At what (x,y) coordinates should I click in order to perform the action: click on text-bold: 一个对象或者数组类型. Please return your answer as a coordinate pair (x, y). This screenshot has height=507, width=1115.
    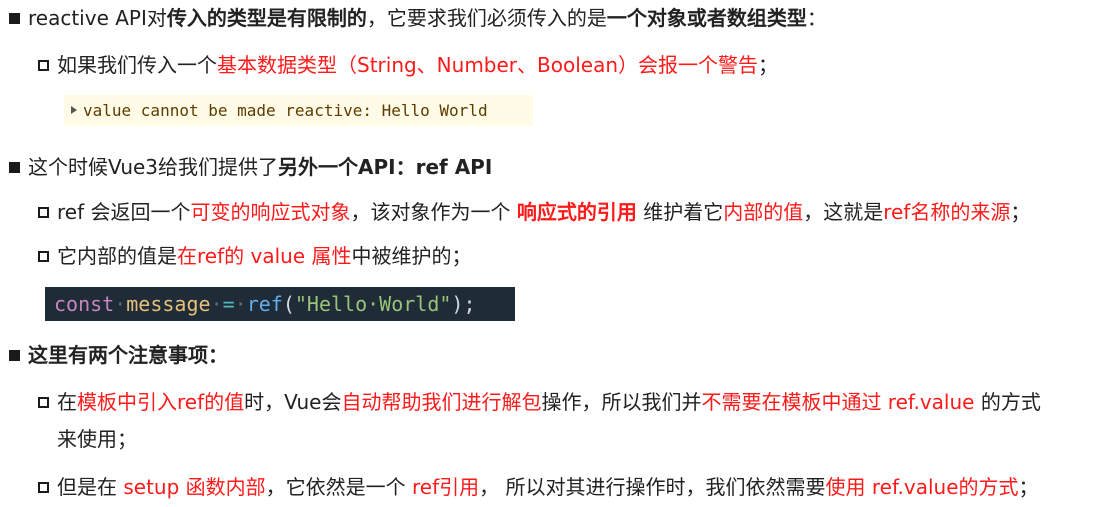
    Looking at the image, I should click on (706, 18).